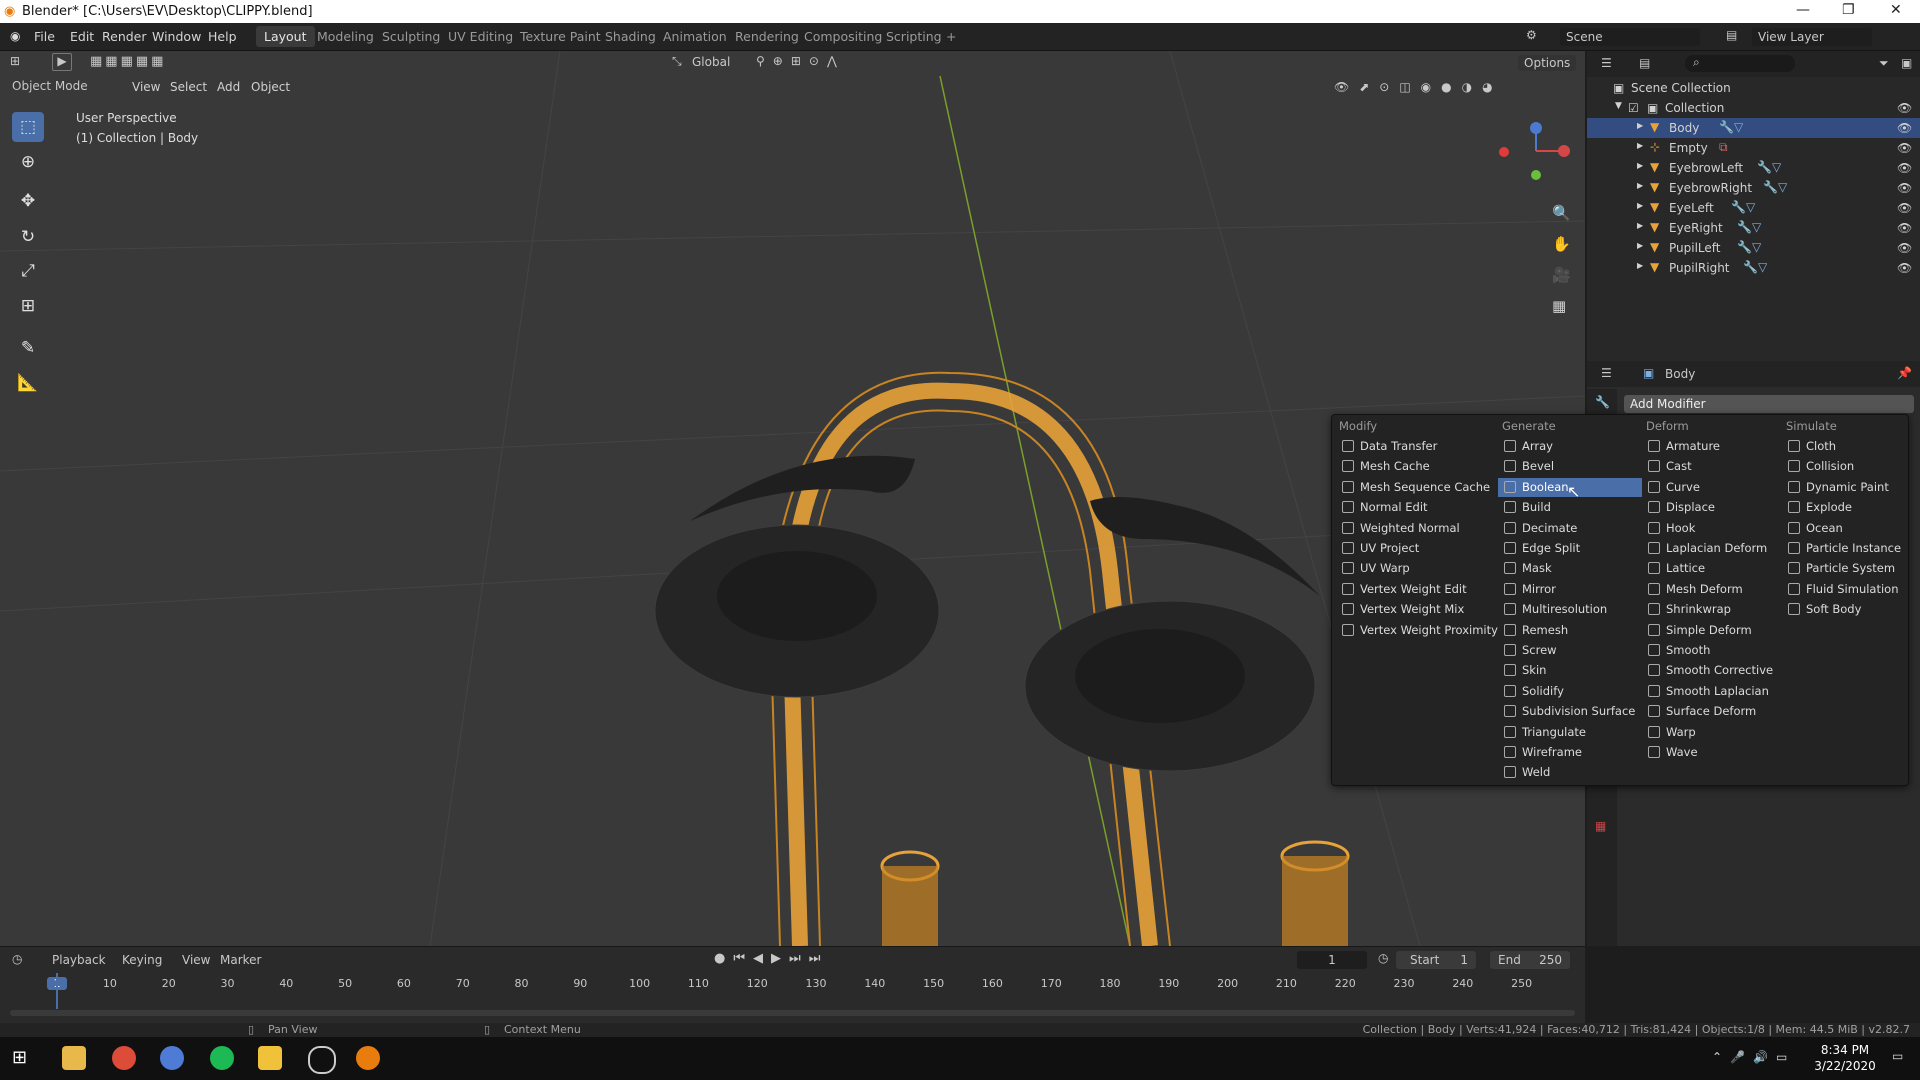 The height and width of the screenshot is (1080, 1920). What do you see at coordinates (1845, 609) in the screenshot?
I see `modifier-item-soft-body: Soft Body` at bounding box center [1845, 609].